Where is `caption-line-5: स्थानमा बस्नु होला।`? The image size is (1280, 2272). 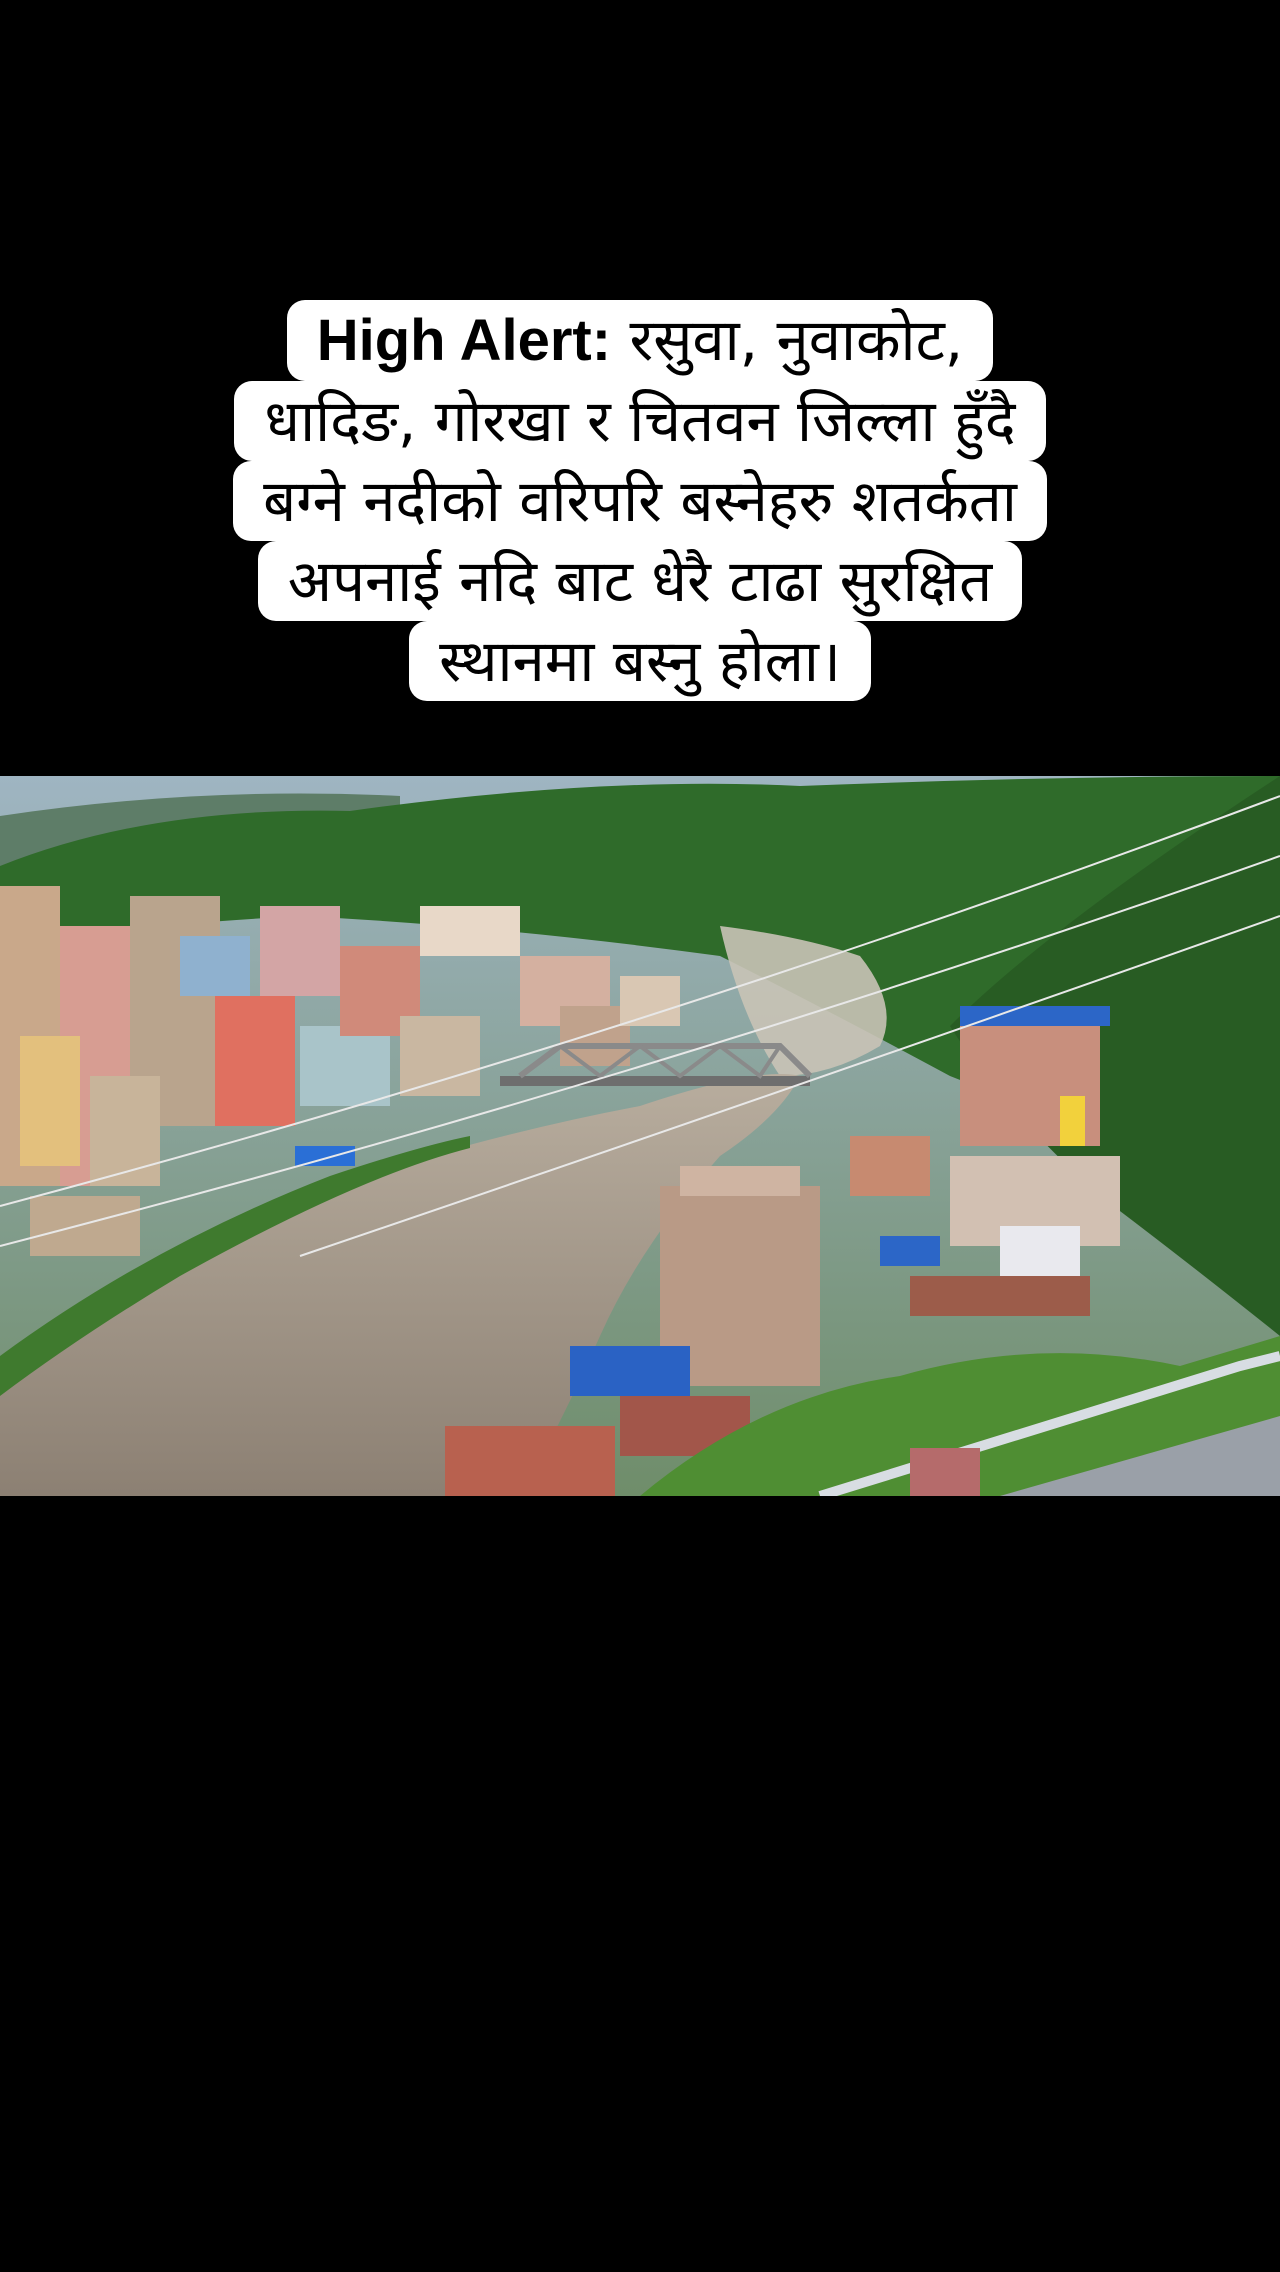 caption-line-5: स्थानमा बस्नु होला। is located at coordinates (640, 661).